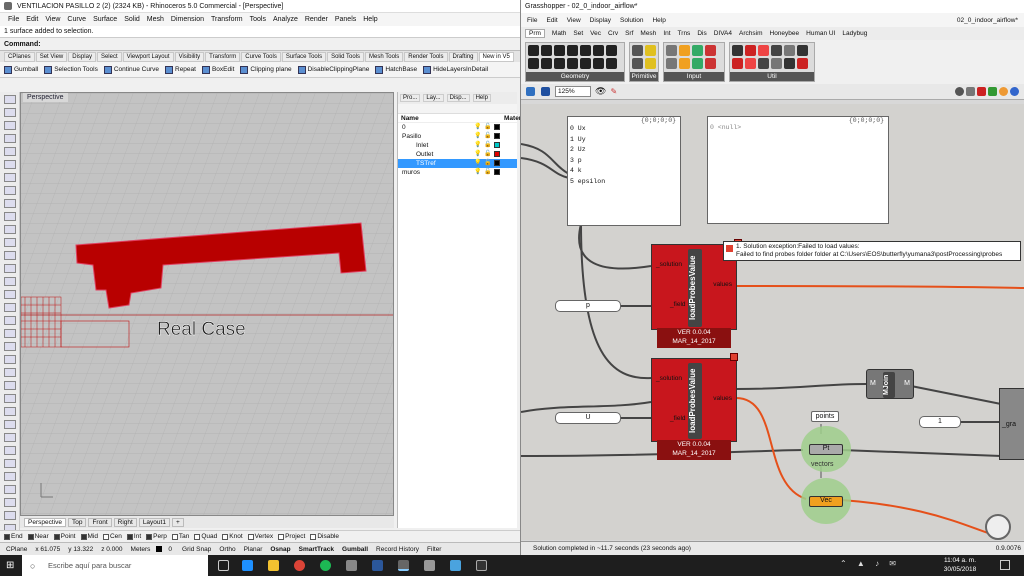  What do you see at coordinates (247, 565) in the screenshot?
I see `edge-icon` at bounding box center [247, 565].